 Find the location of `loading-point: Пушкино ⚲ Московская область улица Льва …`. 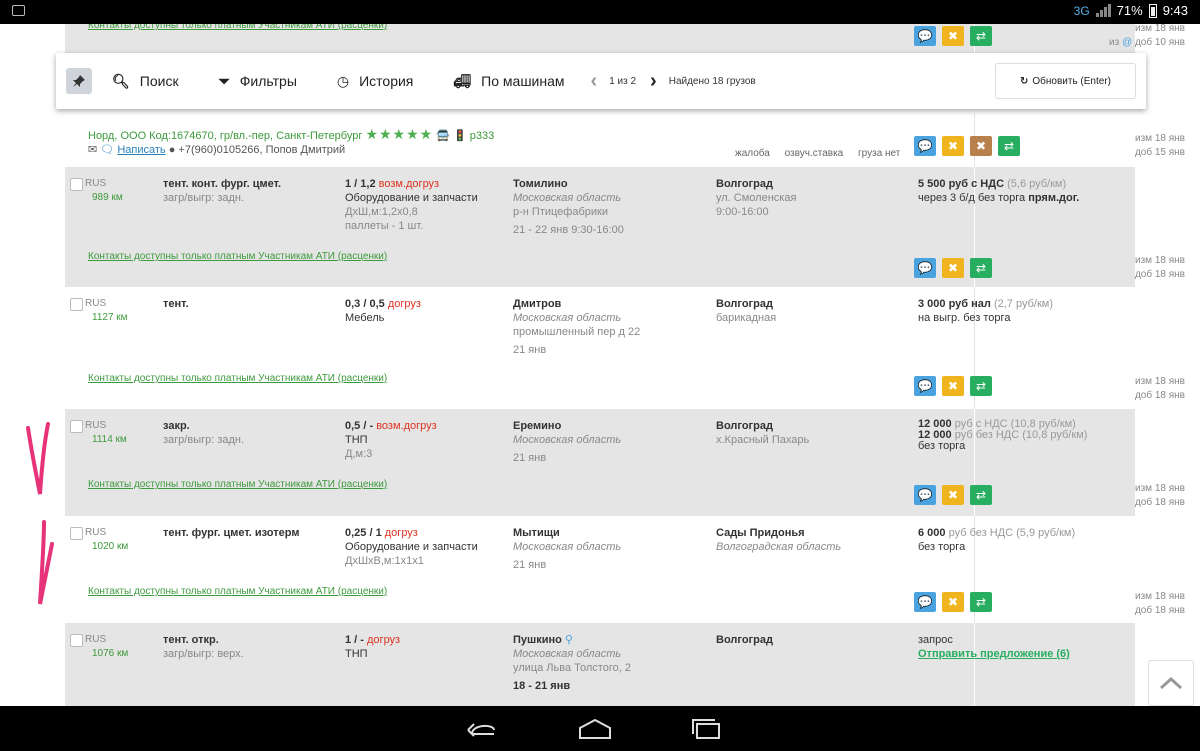

loading-point: Пушкино ⚲ Московская область улица Льва … is located at coordinates (572, 663).